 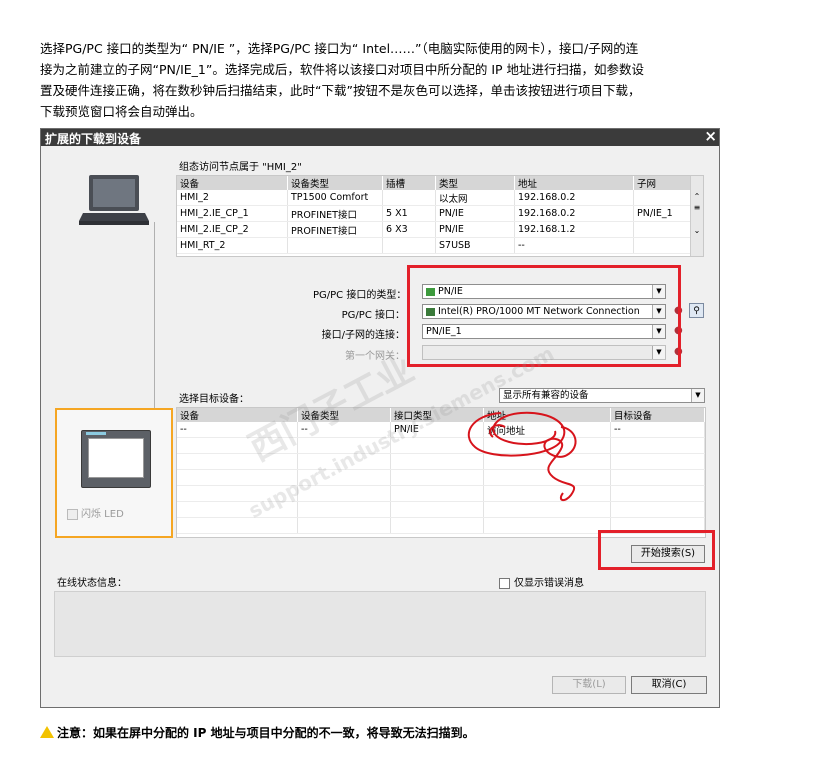 I want to click on target-device-frame: 闪烁 LED, so click(x=114, y=473).